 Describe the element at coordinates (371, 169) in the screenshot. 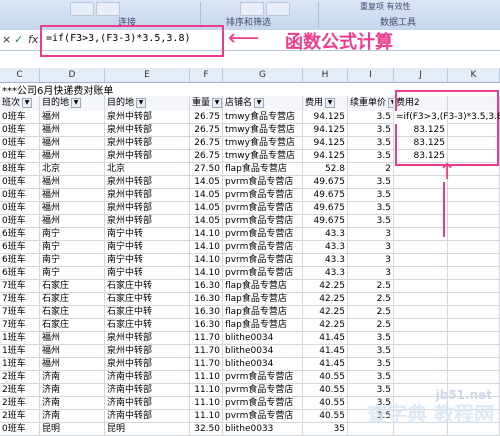

I see `cell-i: 2` at that location.